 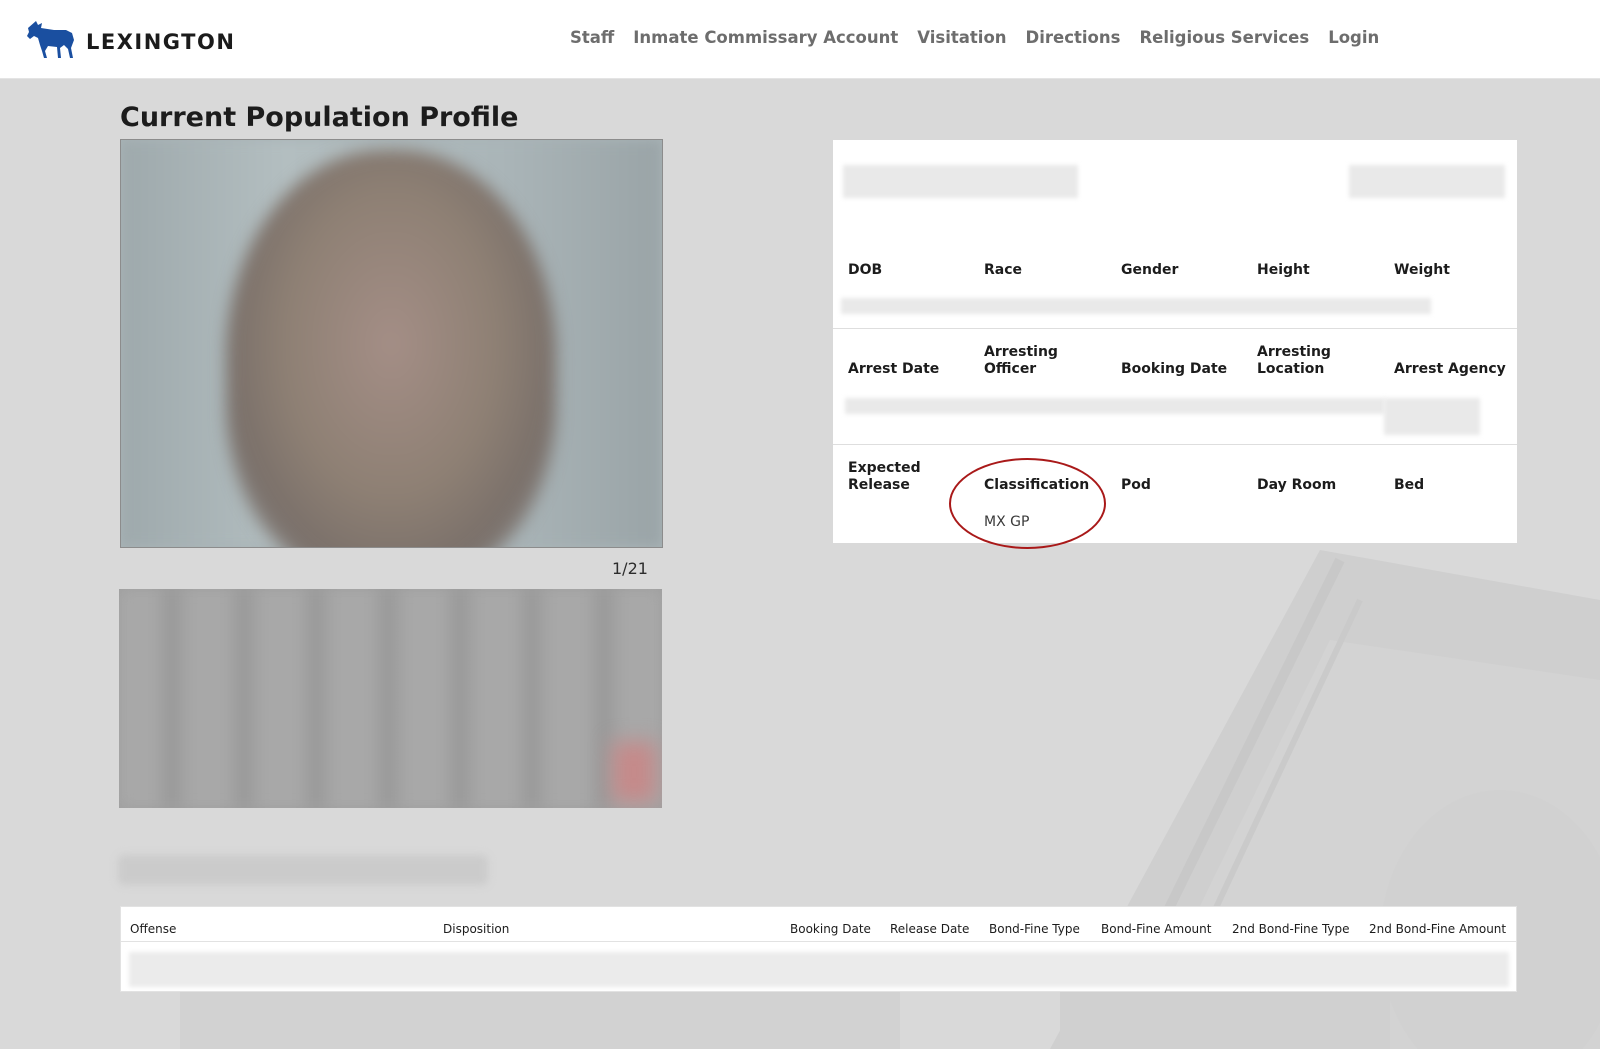 I want to click on col-disposition: Disposition, so click(x=476, y=929).